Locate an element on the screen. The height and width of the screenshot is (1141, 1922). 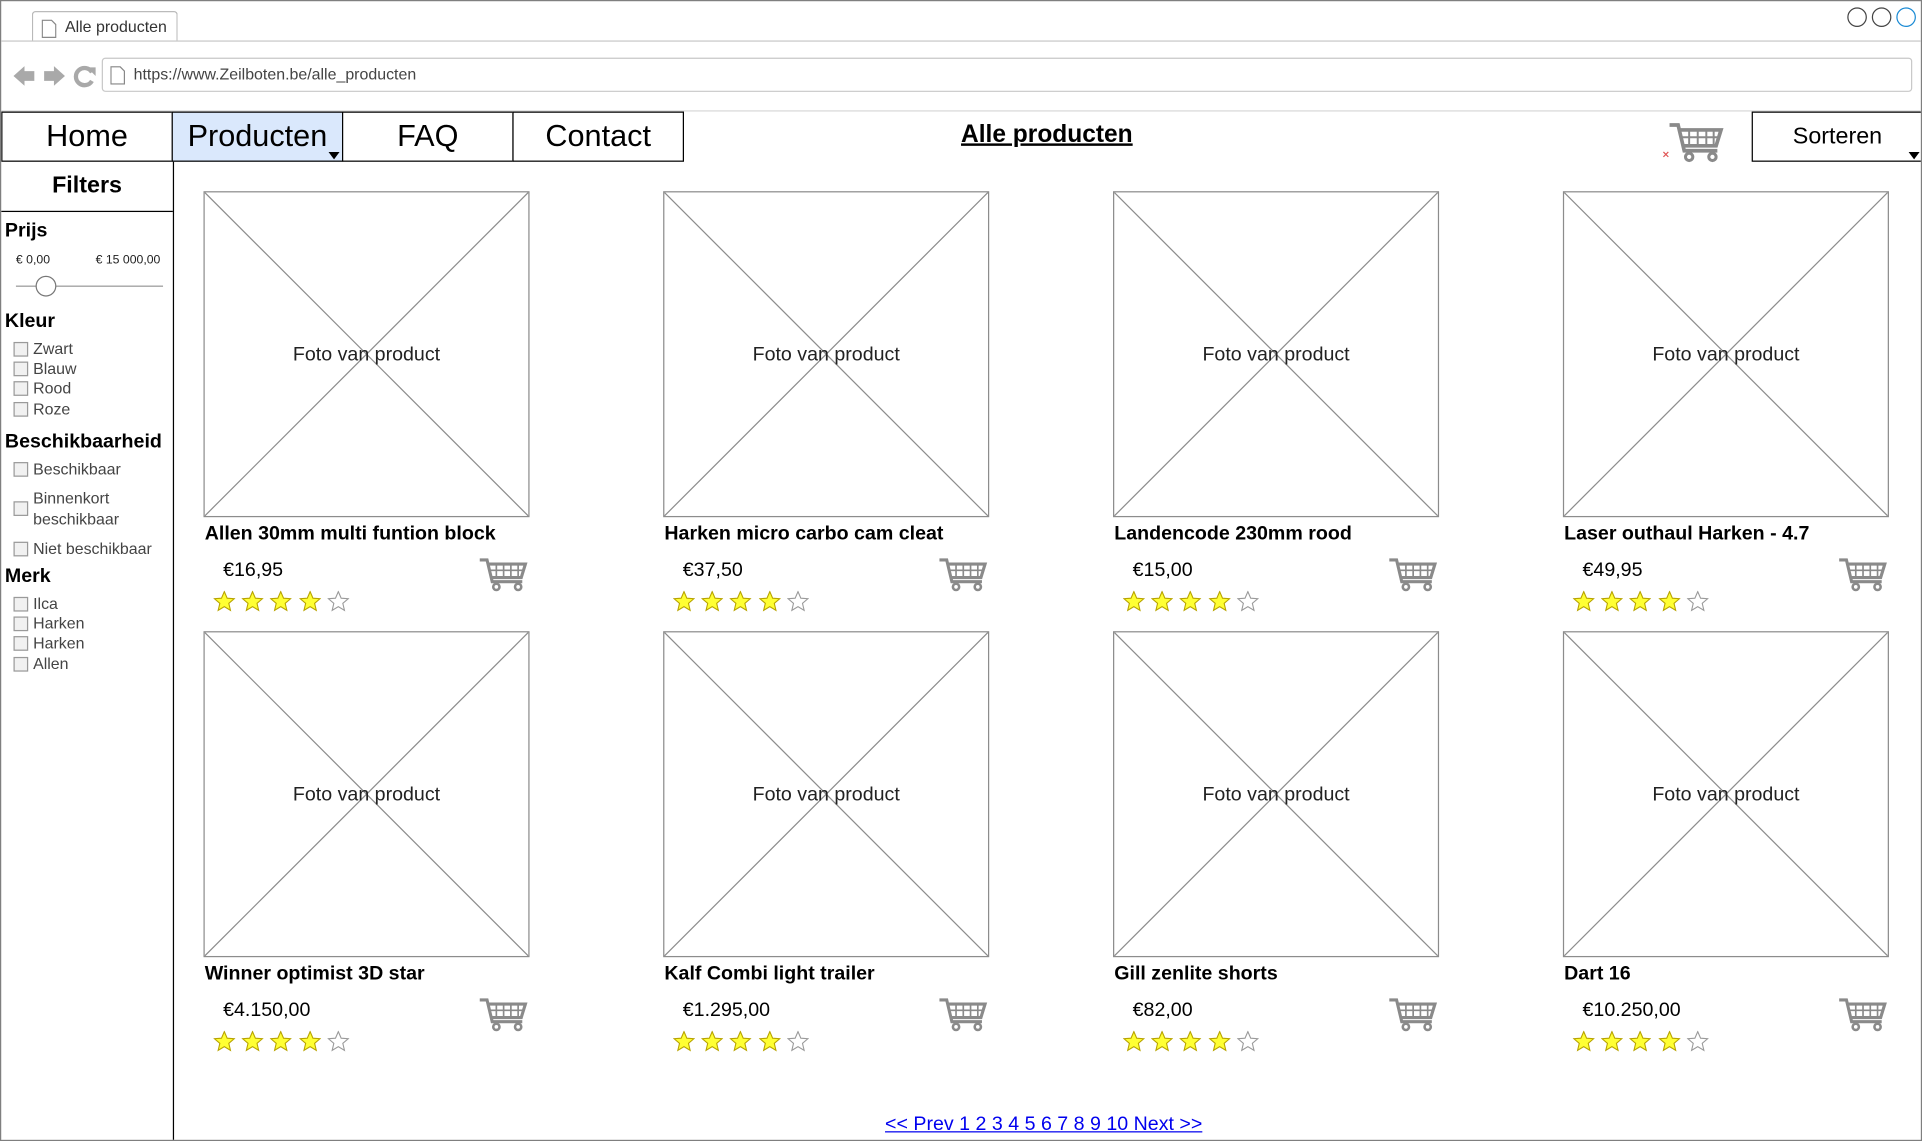
back-arrow-icon is located at coordinates (24, 76).